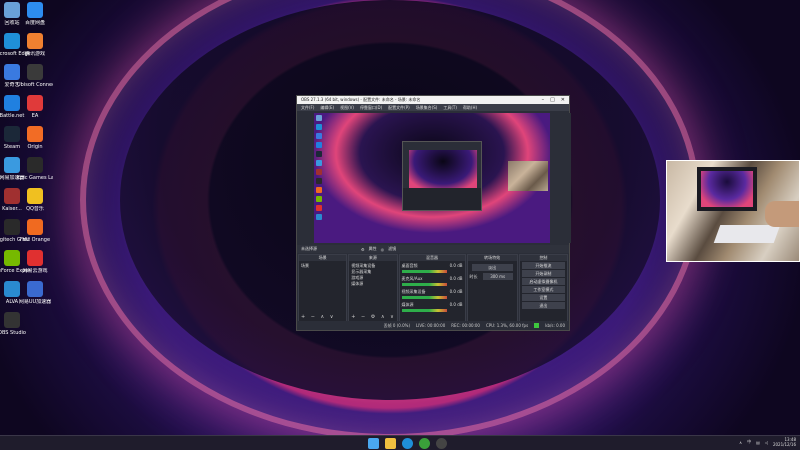 This screenshot has width=800, height=450. Describe the element at coordinates (465, 325) in the screenshot. I see `rec-time: REC: 00:00:00` at that location.